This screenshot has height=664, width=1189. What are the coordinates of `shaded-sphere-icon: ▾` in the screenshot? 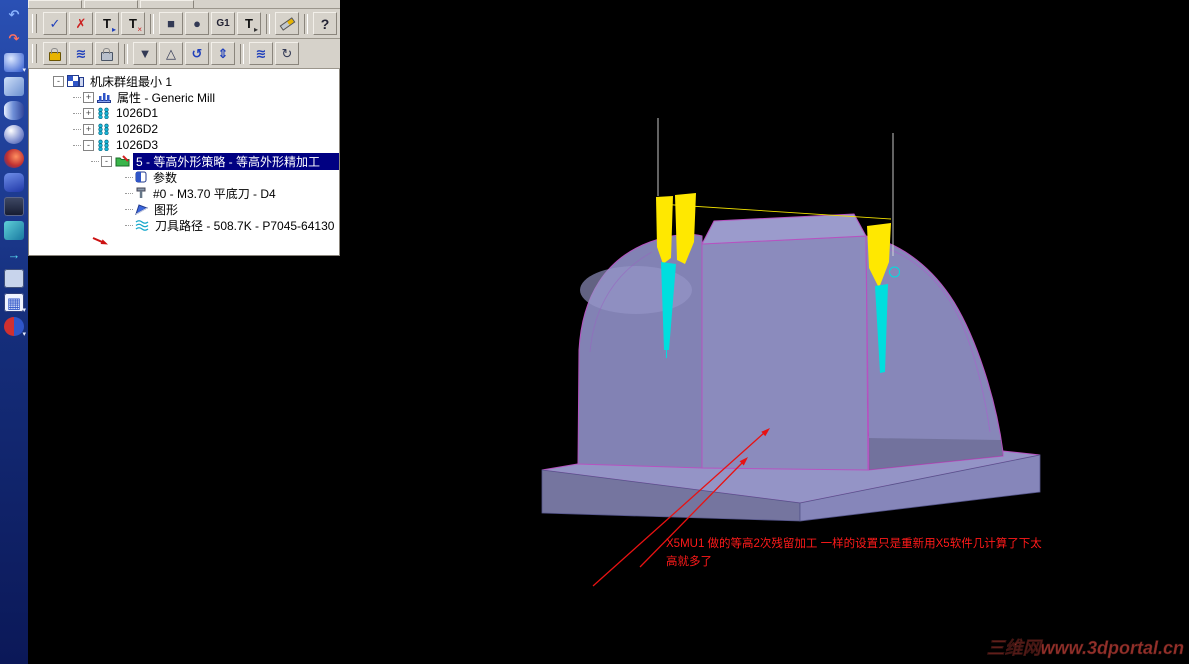 It's located at (15, 63).